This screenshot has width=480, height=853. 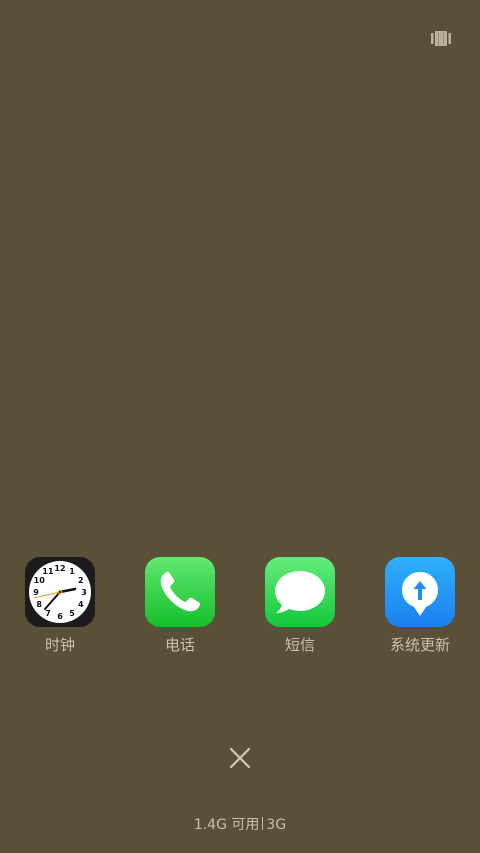 I want to click on clock-number: 5, so click(x=72, y=613).